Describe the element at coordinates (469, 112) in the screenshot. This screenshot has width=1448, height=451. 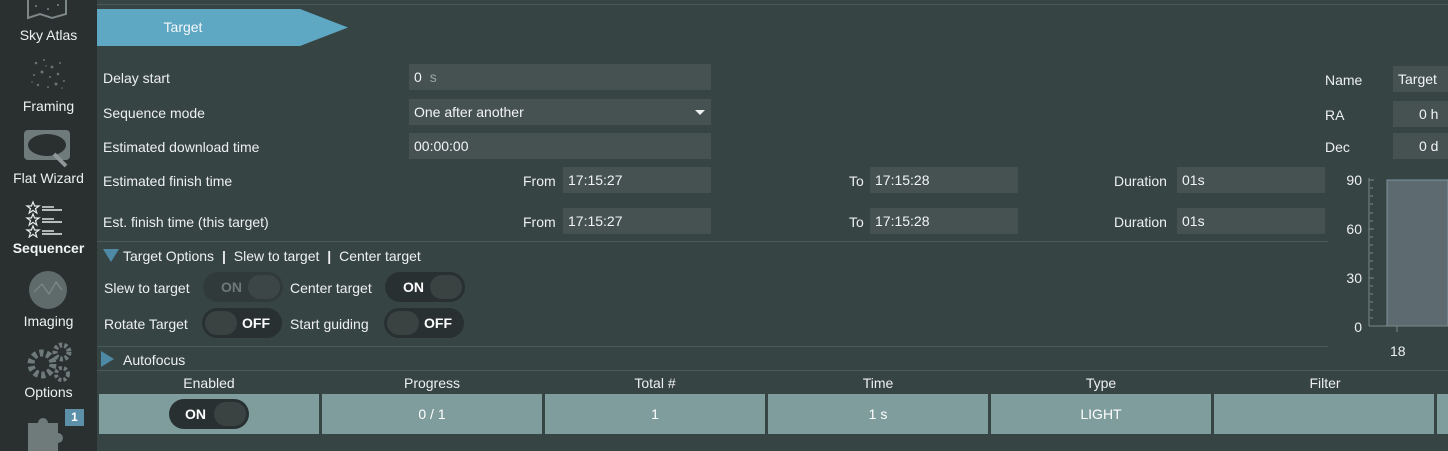
I see `sequence-mode-value: One after another` at that location.